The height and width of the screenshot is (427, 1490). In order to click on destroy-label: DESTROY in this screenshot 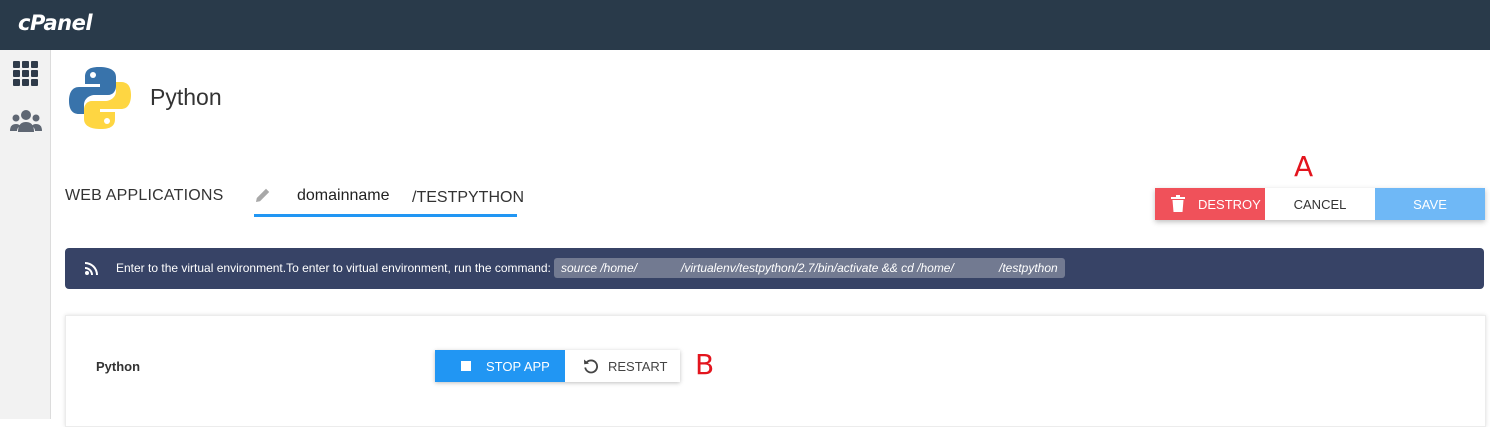, I will do `click(1229, 204)`.